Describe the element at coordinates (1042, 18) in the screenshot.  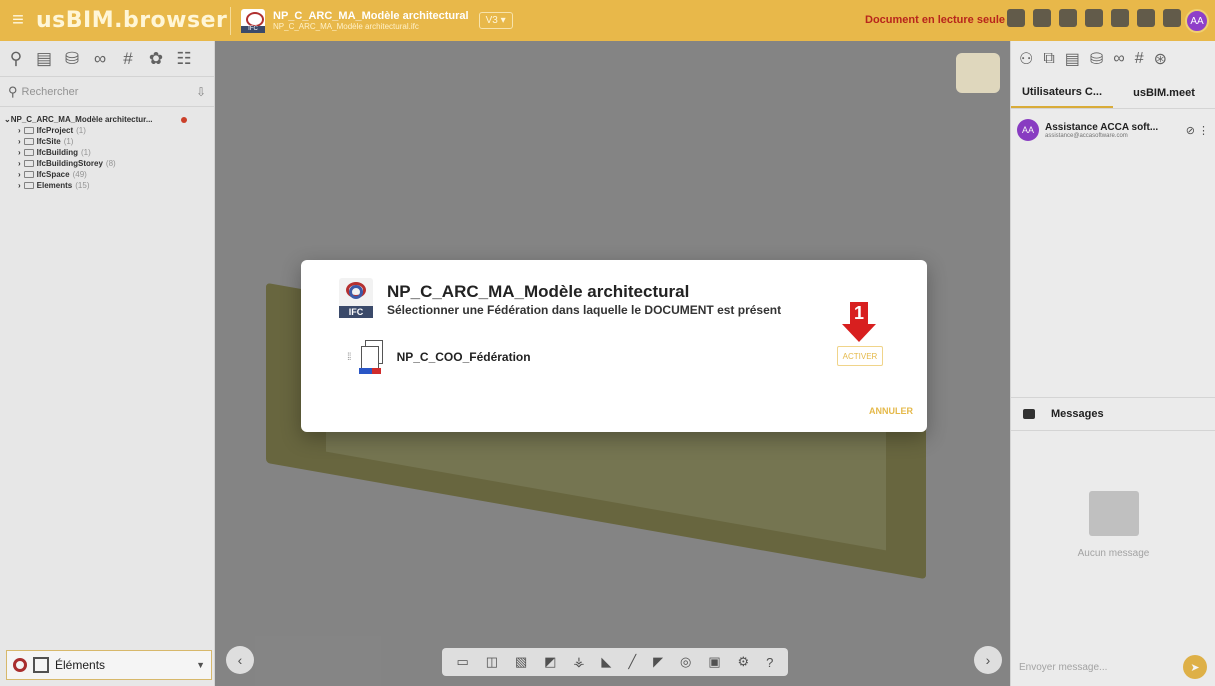
I see `compare-icon` at that location.